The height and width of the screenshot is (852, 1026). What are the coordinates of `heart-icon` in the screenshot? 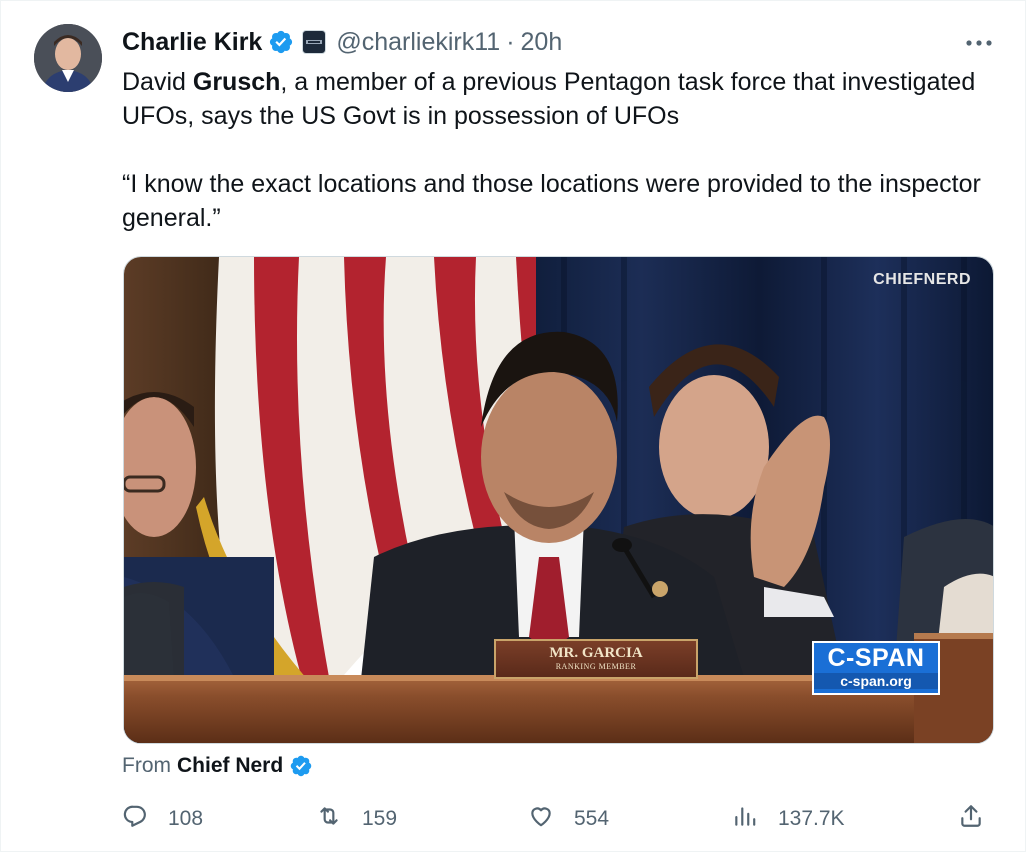 It's located at (541, 819).